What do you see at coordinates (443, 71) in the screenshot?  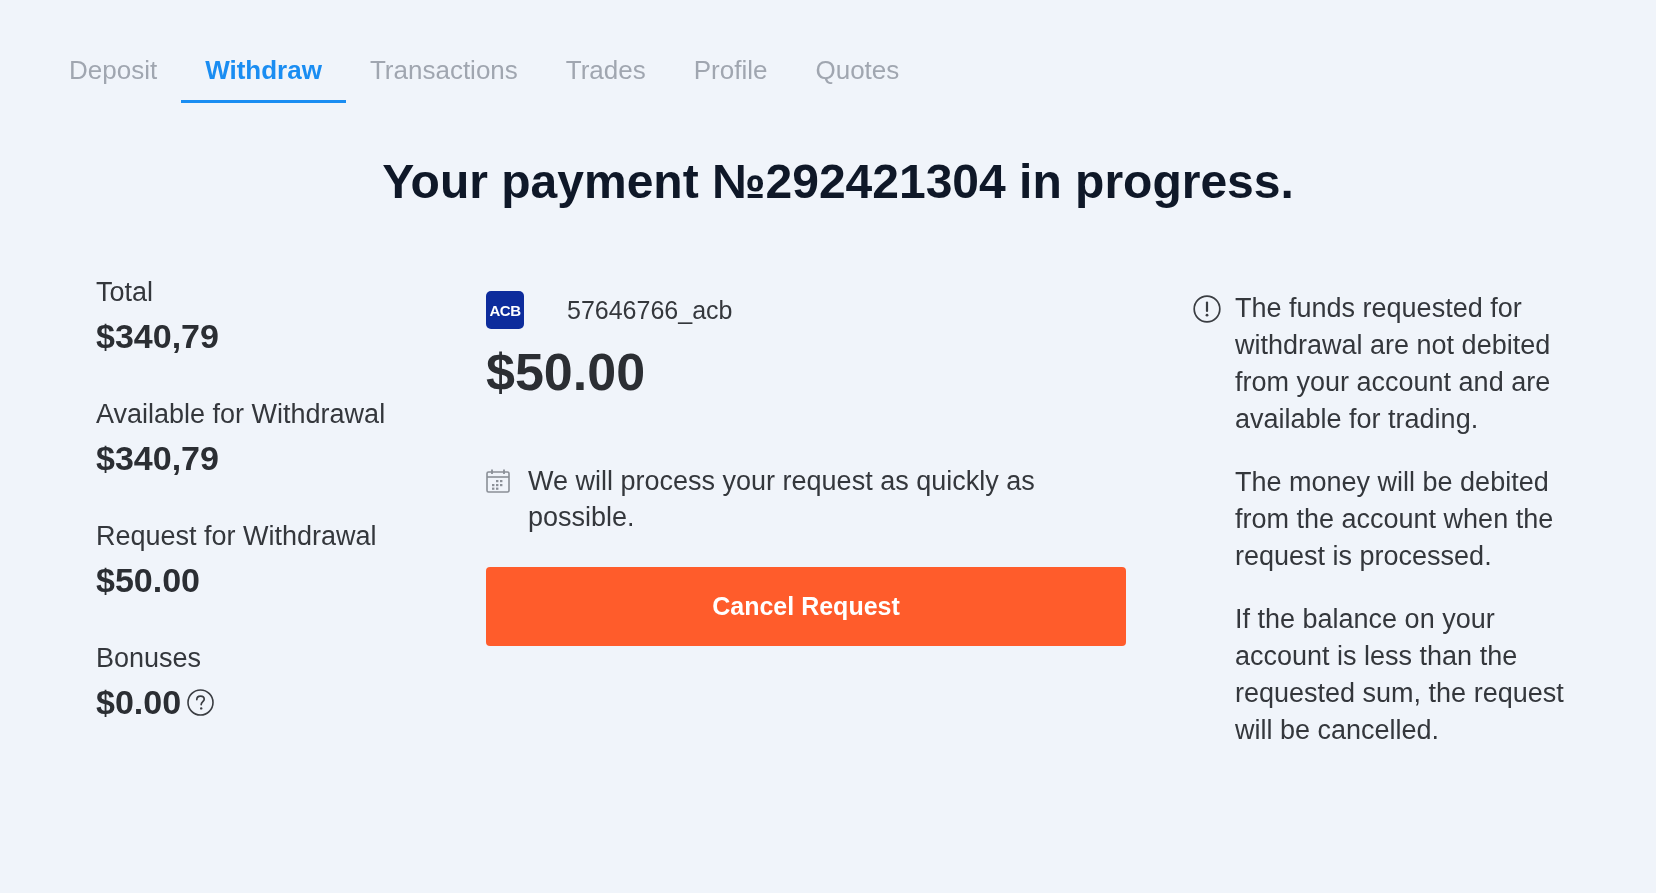 I see `tab: Transactions` at bounding box center [443, 71].